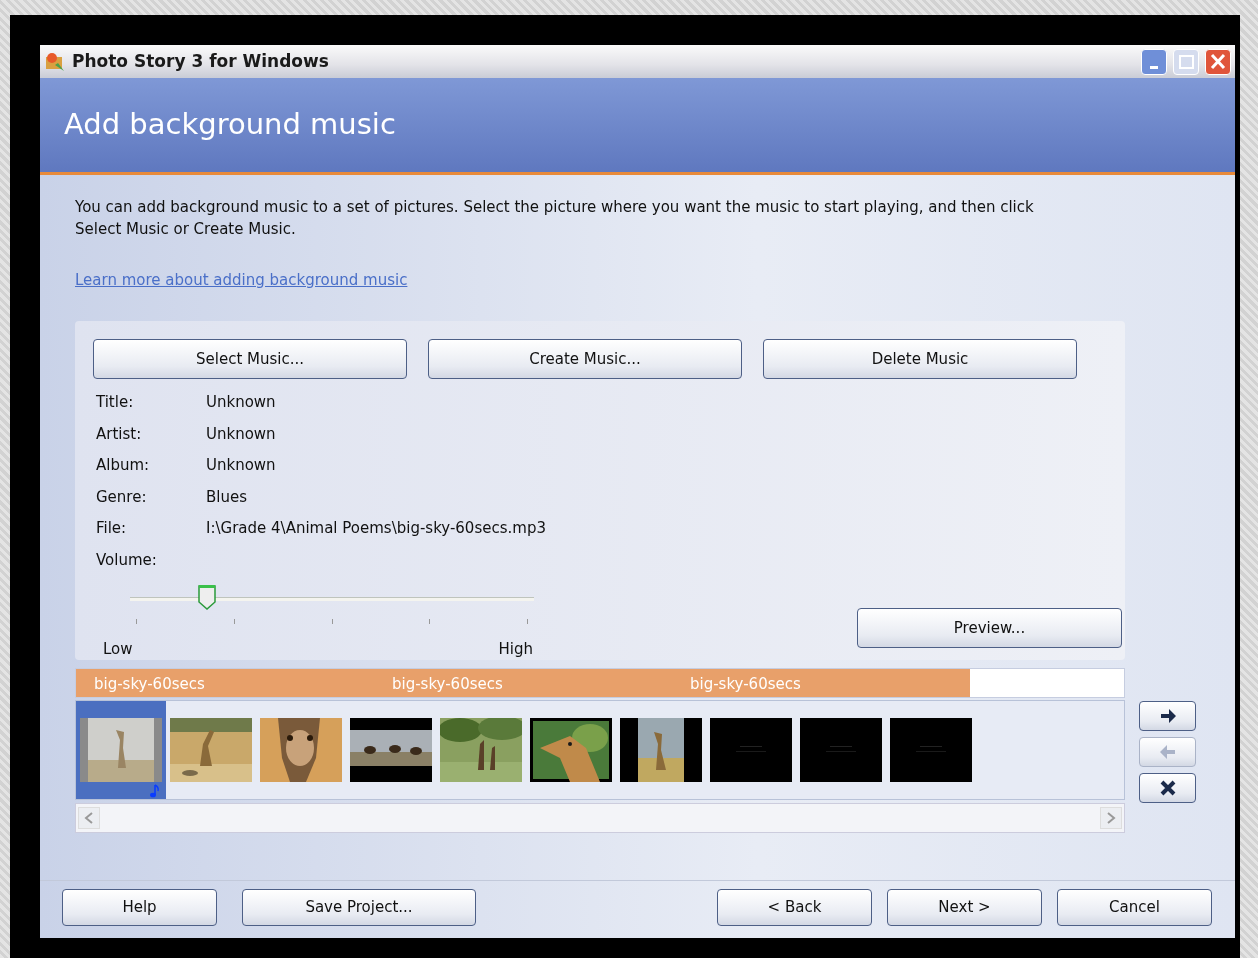  What do you see at coordinates (376, 528) in the screenshot?
I see `field-value: I:\Grade 4\Animal Poems\big-sky-60secs.mp3` at bounding box center [376, 528].